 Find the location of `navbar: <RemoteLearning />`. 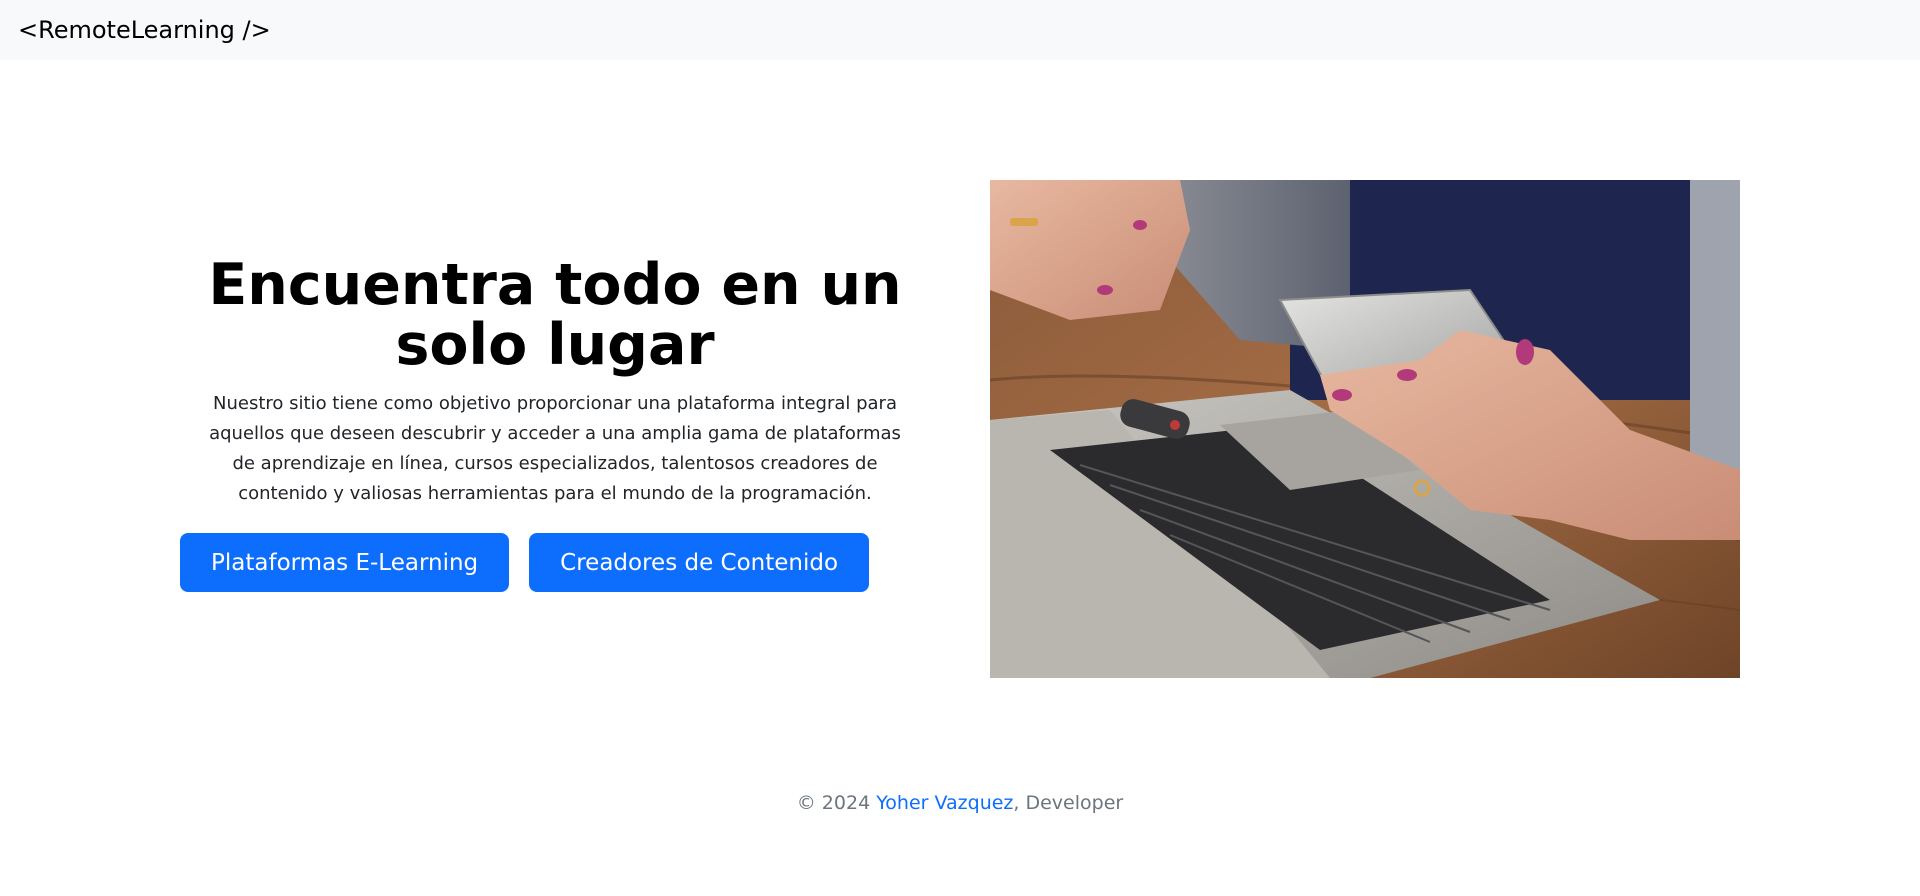

navbar: <RemoteLearning /> is located at coordinates (960, 30).